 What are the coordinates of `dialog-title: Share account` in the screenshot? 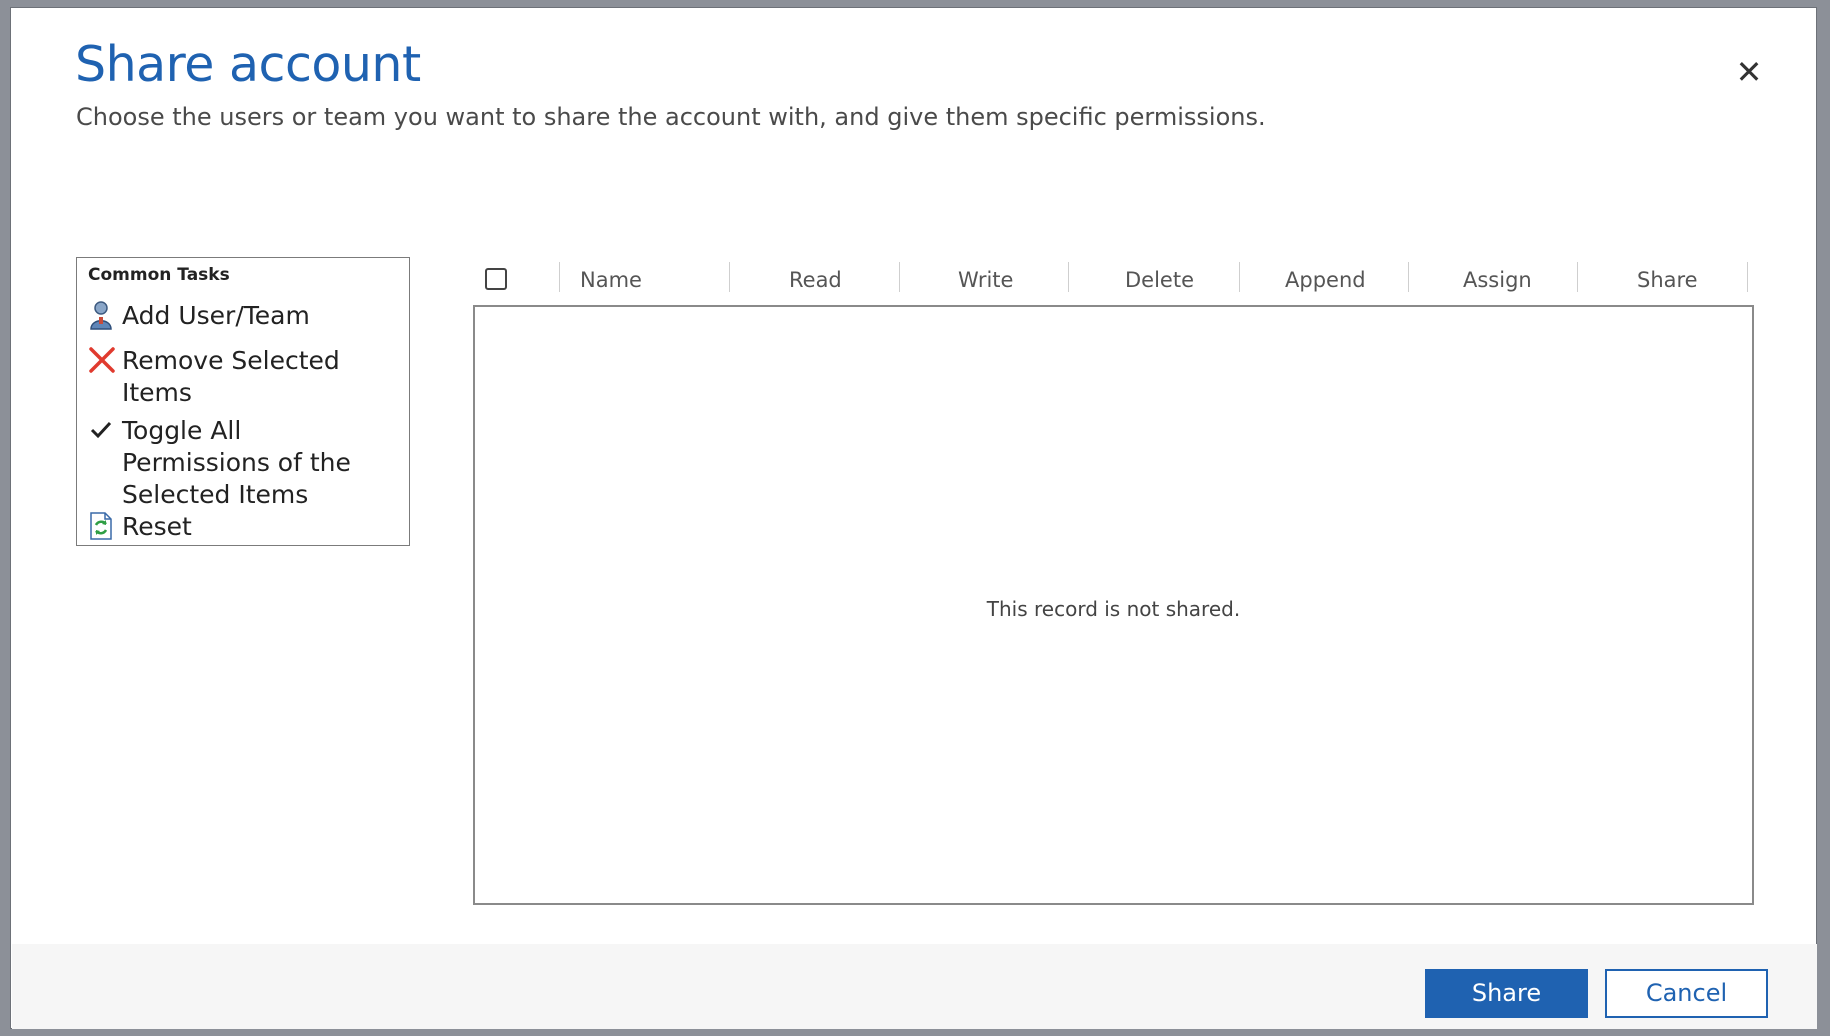 It's located at (248, 64).